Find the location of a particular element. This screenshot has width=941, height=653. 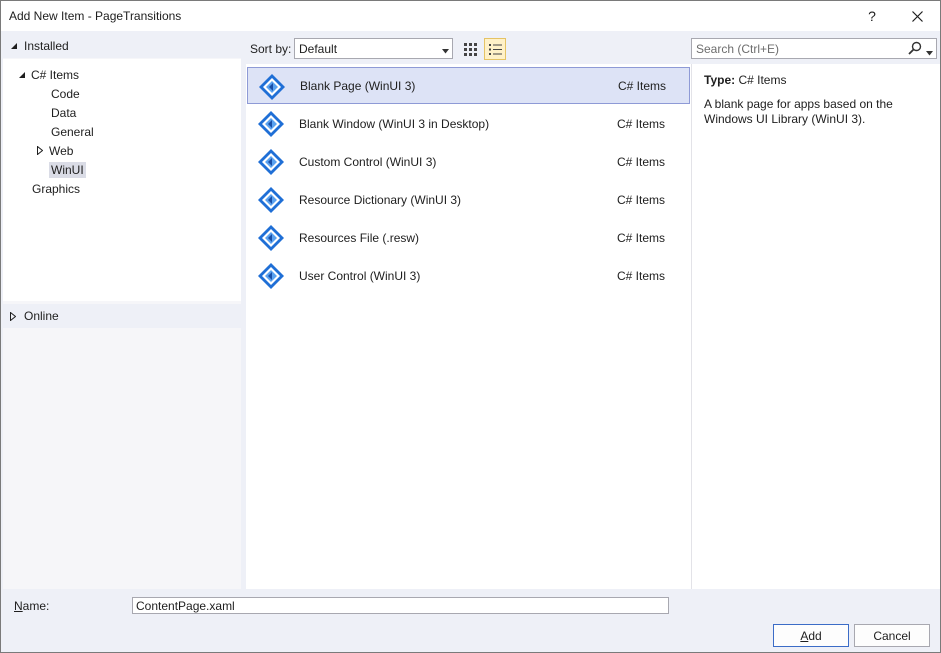

tree-item-label: Code is located at coordinates (65, 93).